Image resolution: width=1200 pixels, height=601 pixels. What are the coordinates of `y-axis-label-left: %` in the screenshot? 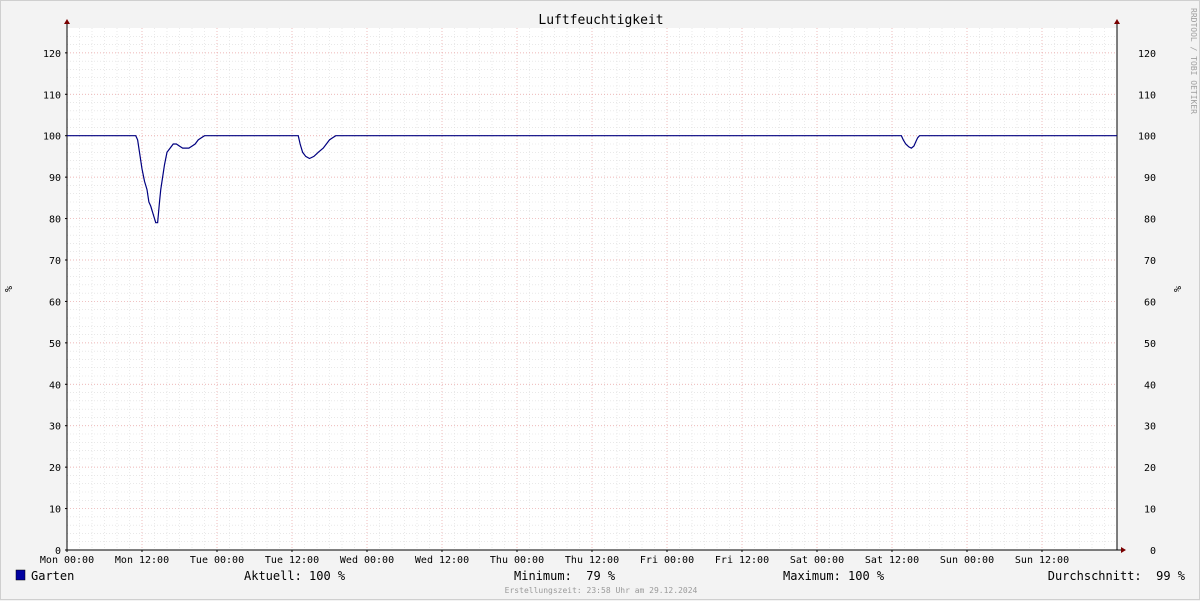 It's located at (9, 289).